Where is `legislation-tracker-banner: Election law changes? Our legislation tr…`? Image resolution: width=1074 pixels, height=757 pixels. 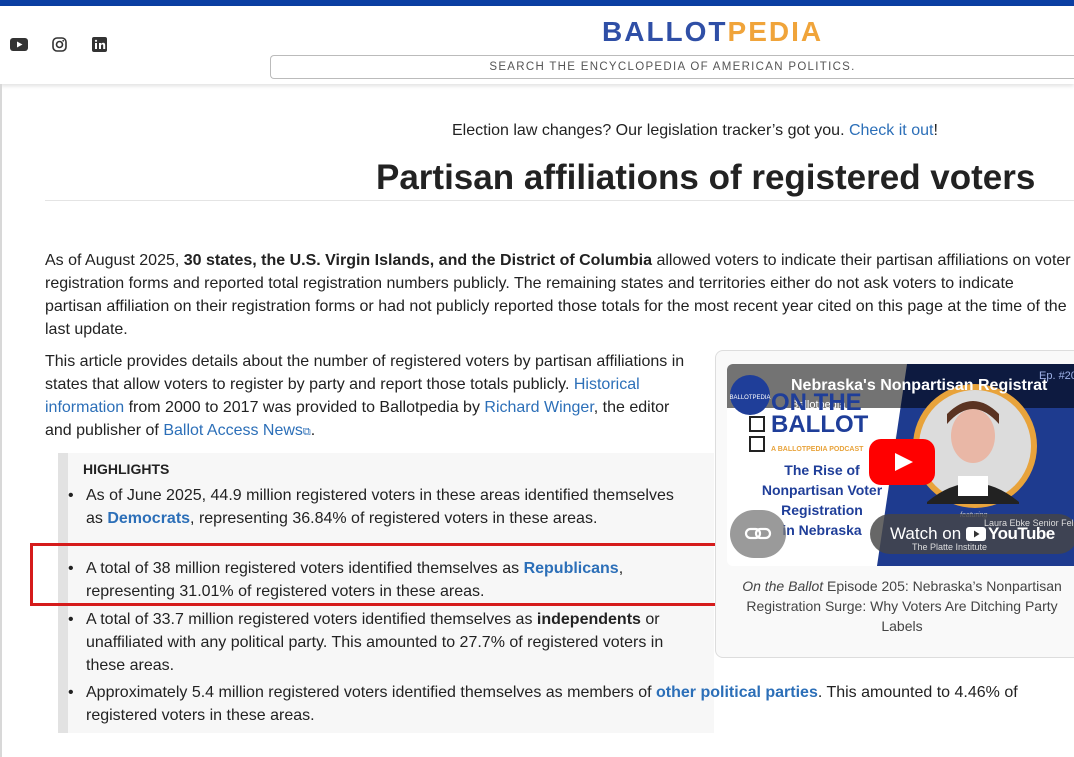 legislation-tracker-banner: Election law changes? Our legislation tr… is located at coordinates (695, 131).